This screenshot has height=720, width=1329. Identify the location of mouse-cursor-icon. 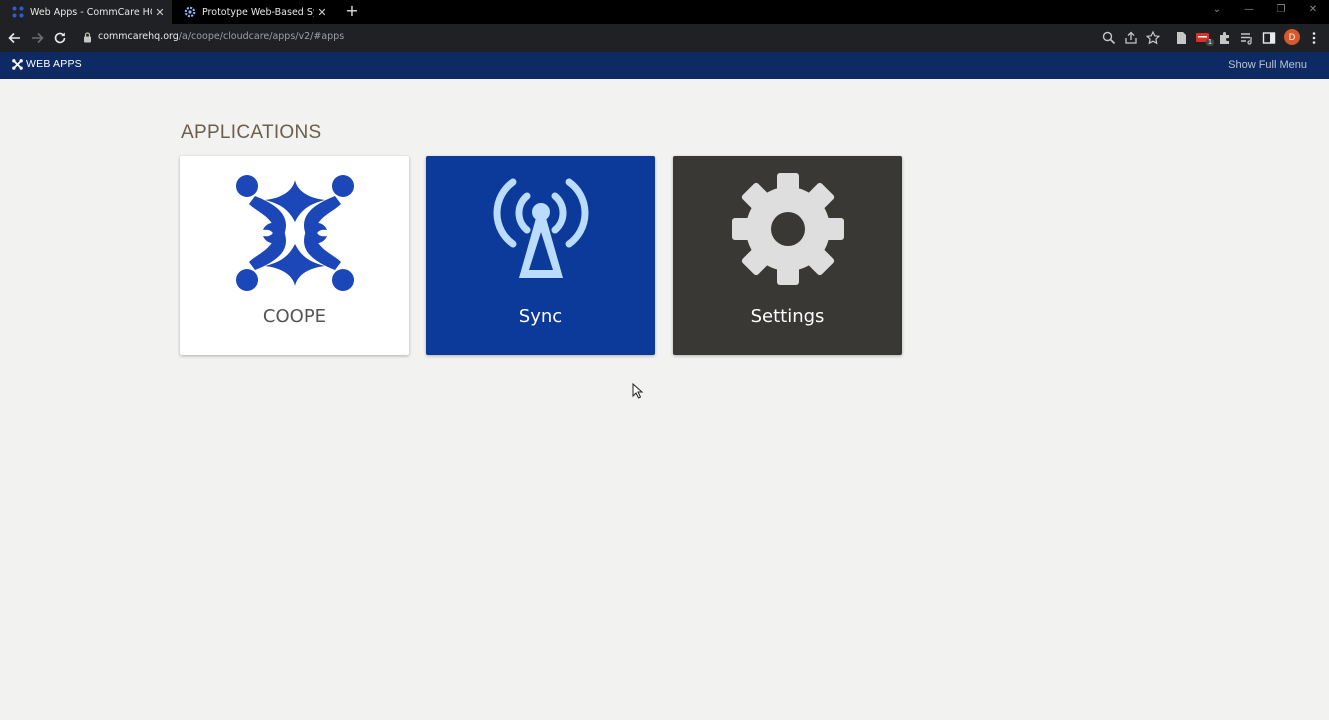
(638, 391).